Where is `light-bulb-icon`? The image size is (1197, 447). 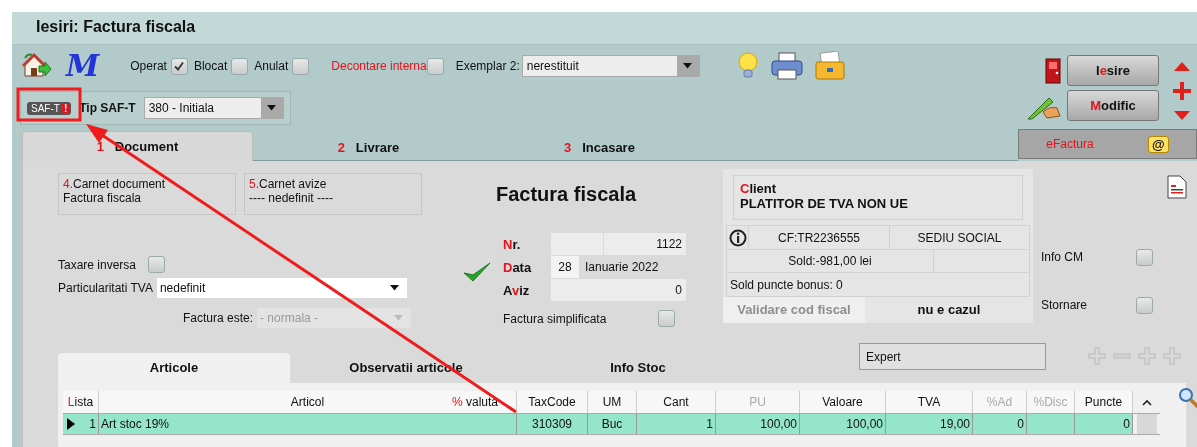 light-bulb-icon is located at coordinates (747, 66).